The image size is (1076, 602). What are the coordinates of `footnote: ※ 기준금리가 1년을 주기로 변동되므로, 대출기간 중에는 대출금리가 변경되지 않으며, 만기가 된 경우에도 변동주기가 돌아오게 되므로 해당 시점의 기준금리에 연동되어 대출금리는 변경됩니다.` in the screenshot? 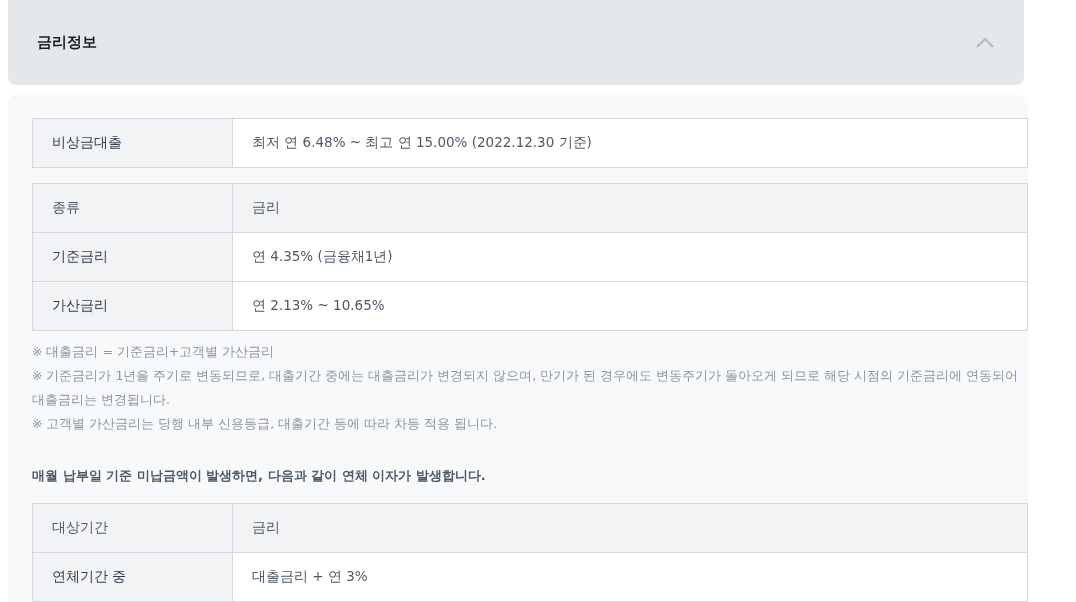 It's located at (525, 388).